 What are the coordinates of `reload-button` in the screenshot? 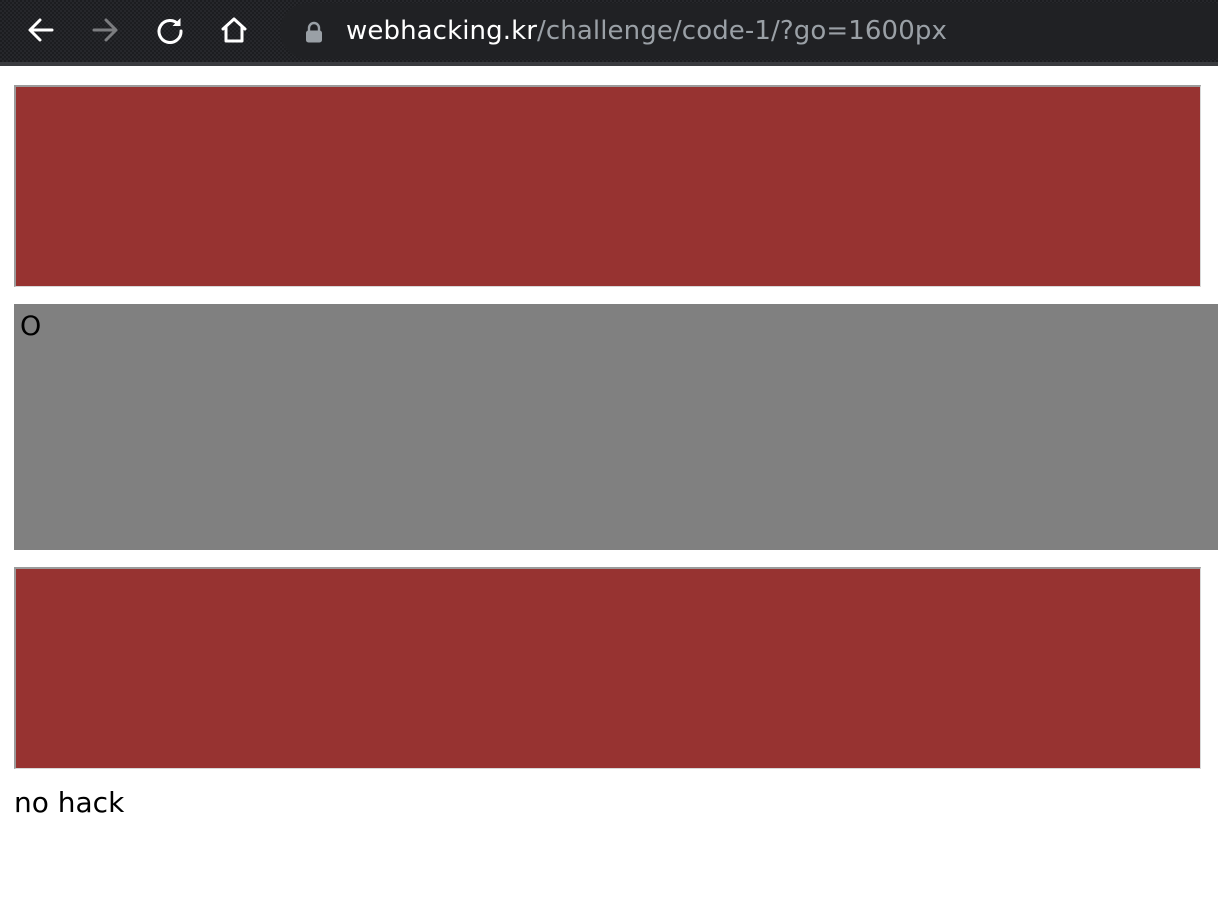 It's located at (170, 30).